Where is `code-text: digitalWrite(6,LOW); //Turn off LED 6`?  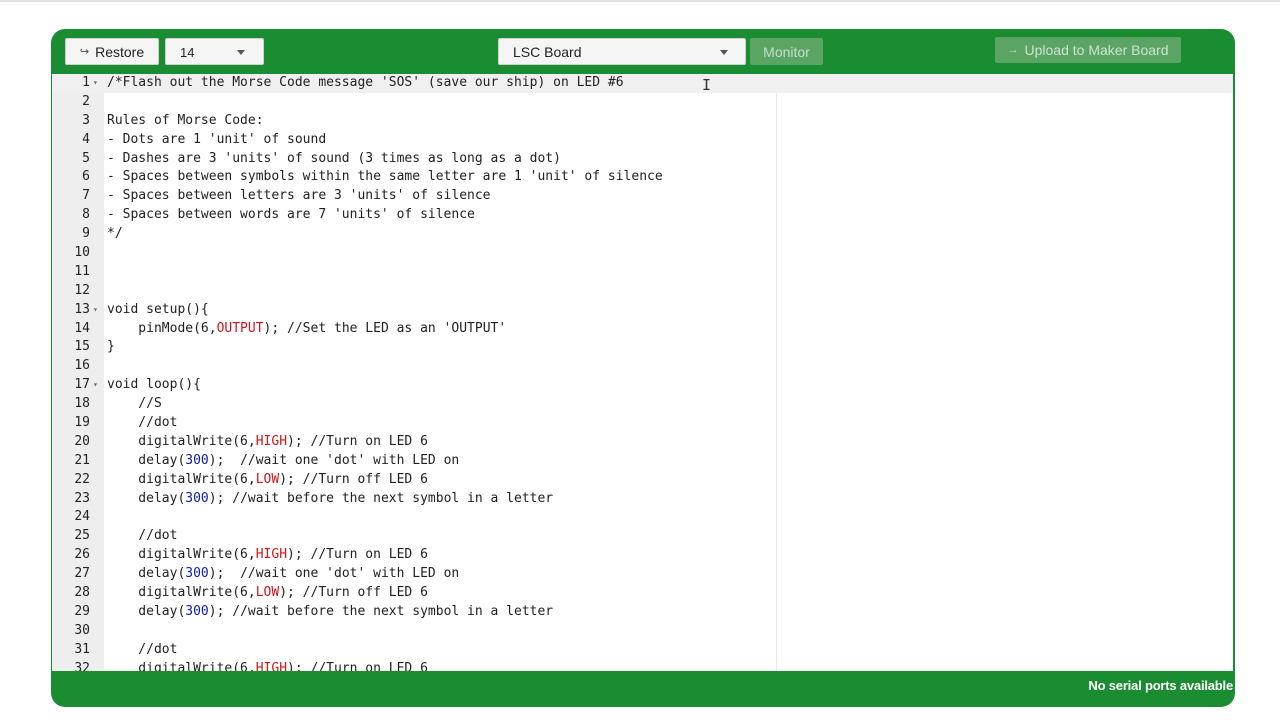 code-text: digitalWrite(6,LOW); //Turn off LED 6 is located at coordinates (267, 480).